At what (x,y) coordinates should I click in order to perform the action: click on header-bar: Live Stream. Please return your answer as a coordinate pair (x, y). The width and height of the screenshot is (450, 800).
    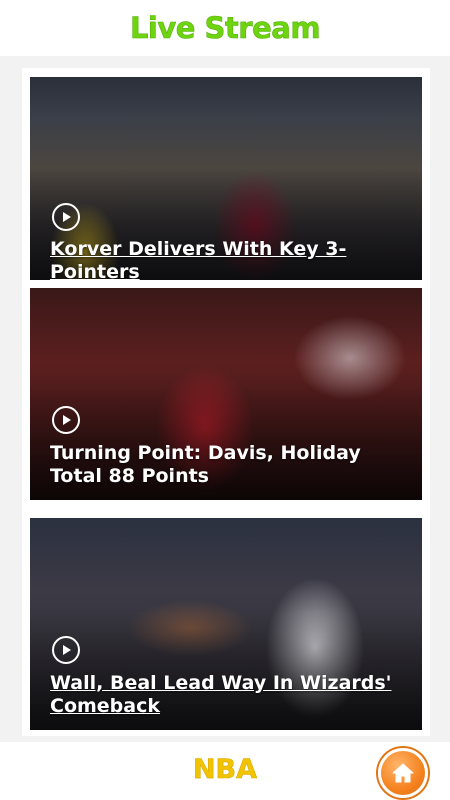
    Looking at the image, I should click on (225, 28).